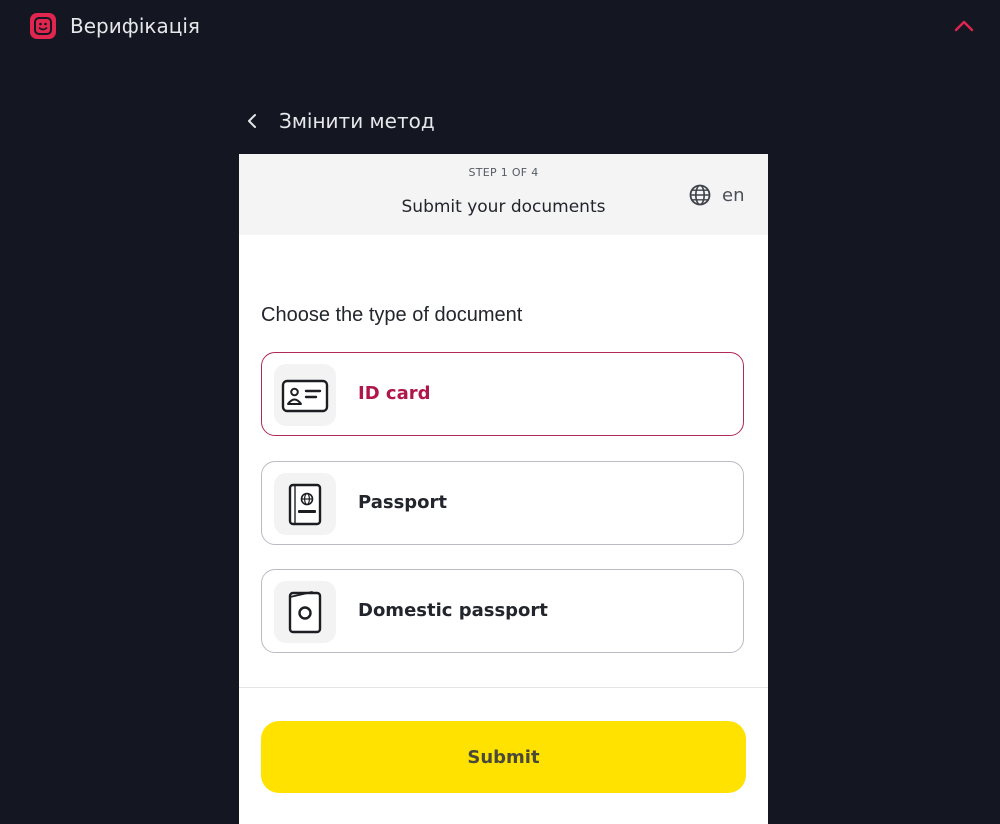 This screenshot has height=824, width=1000. I want to click on submit-button: Submit, so click(503, 757).